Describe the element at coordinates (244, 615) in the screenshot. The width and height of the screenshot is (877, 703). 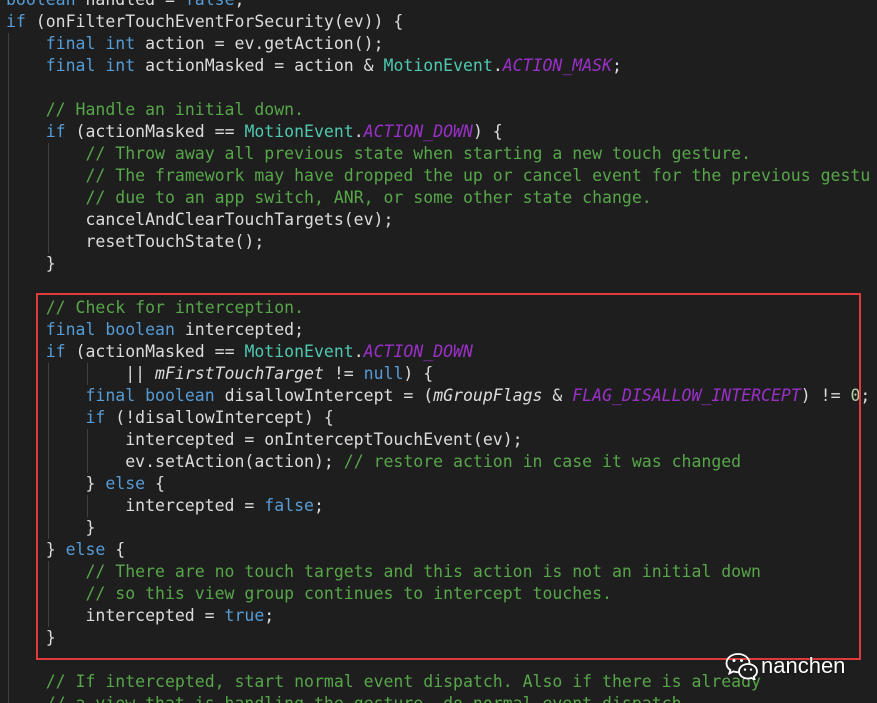
I see `code-token-keyword: true` at that location.